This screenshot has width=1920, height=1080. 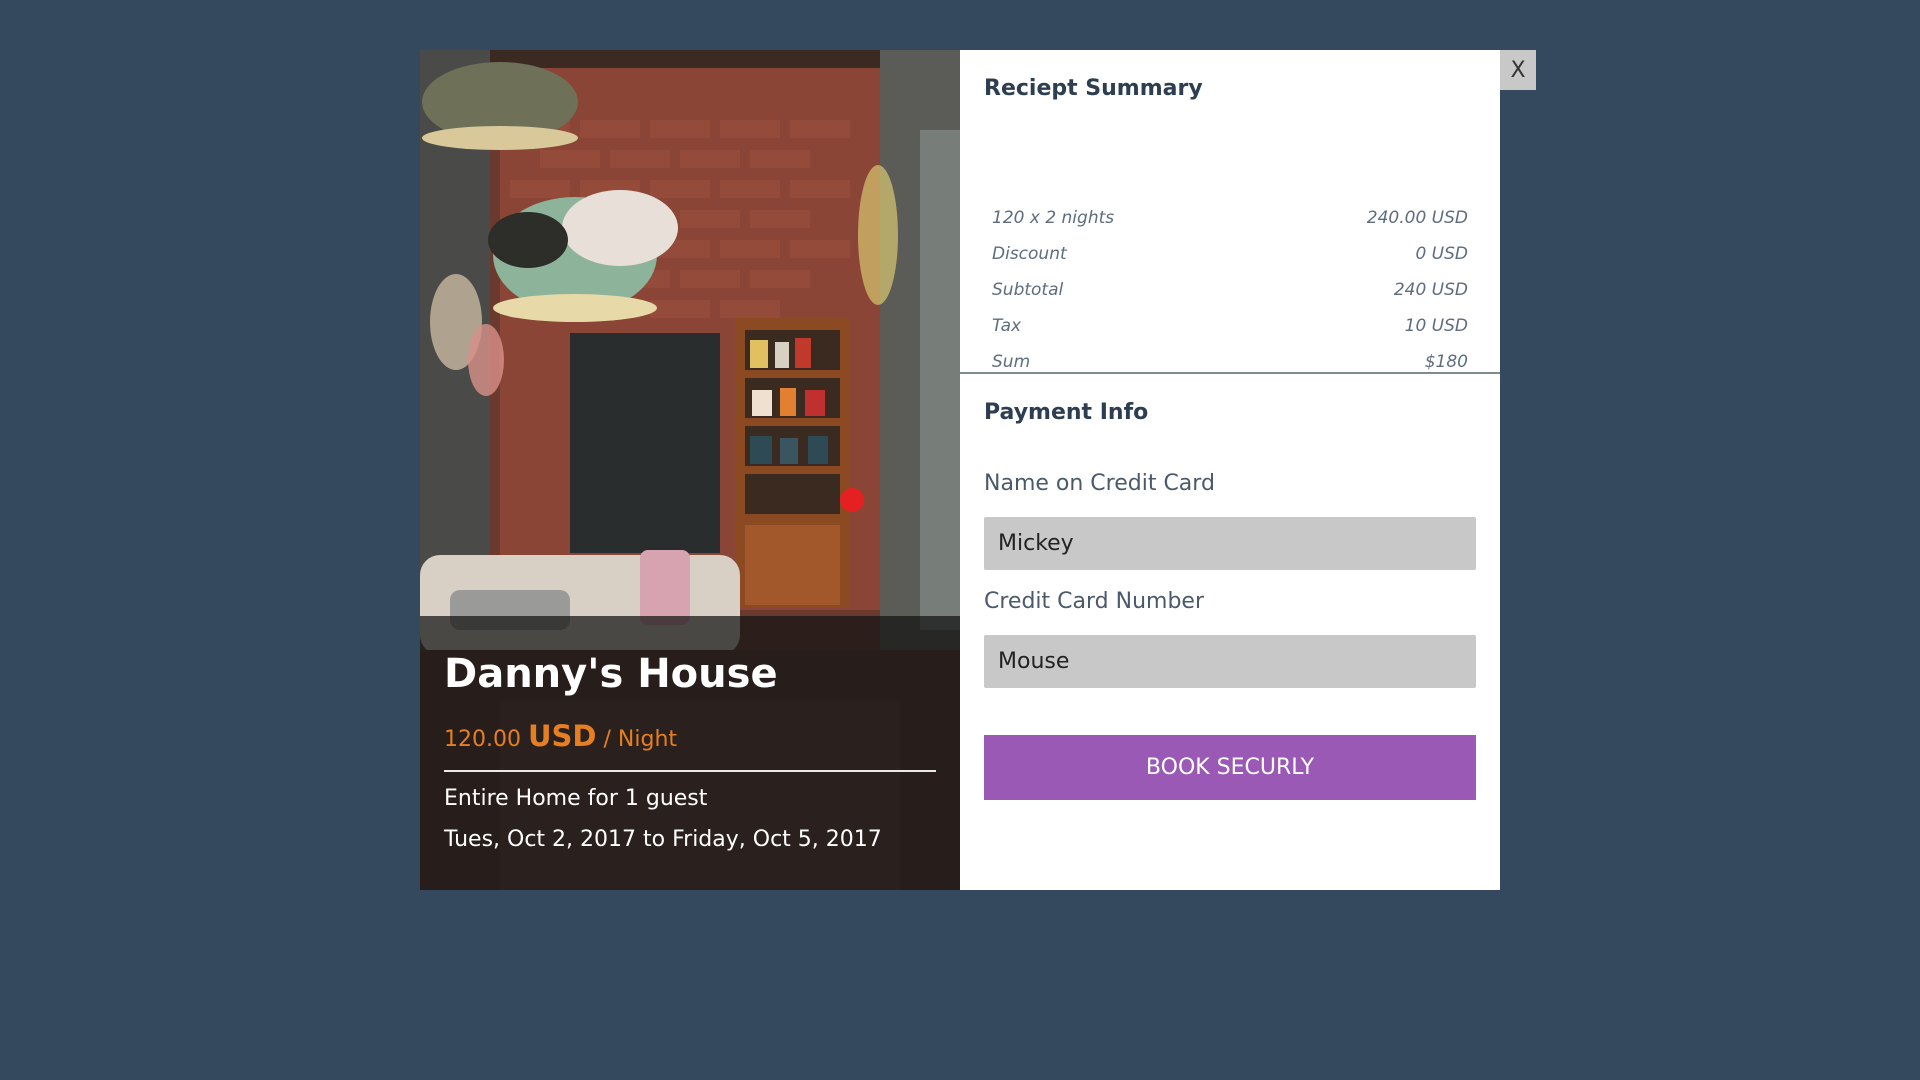 I want to click on listing-price: 120.00 USD / Night, so click(x=560, y=736).